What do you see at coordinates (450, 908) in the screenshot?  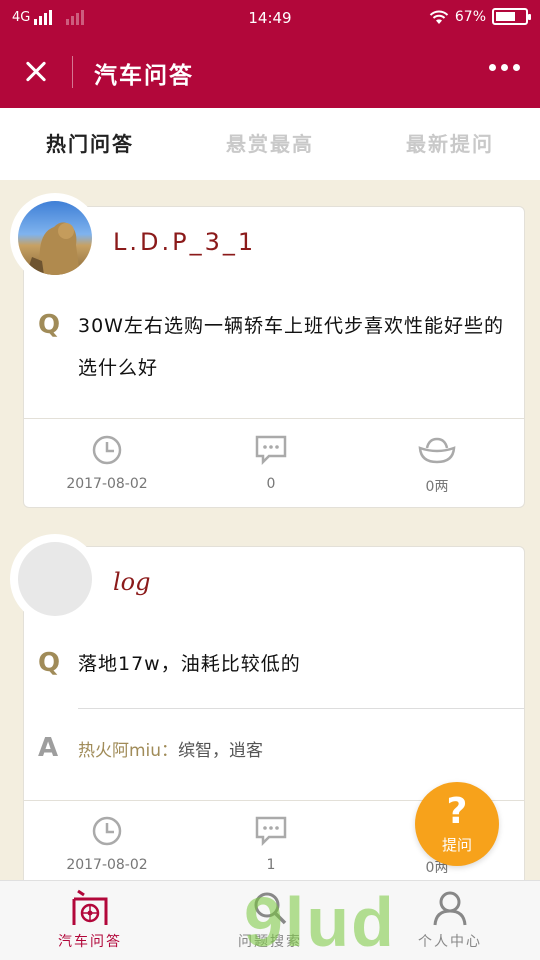 I see `user-icon` at bounding box center [450, 908].